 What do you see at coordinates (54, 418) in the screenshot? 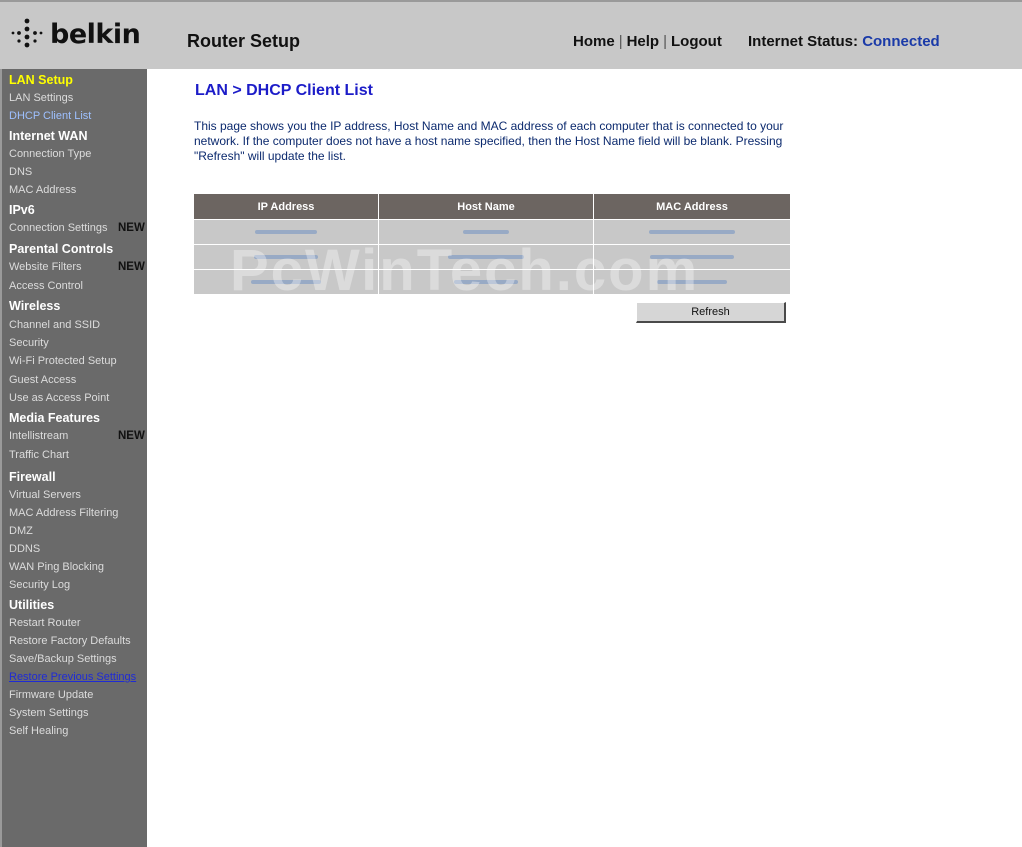
I see `sidebar-heading-media-features: Media Features` at bounding box center [54, 418].